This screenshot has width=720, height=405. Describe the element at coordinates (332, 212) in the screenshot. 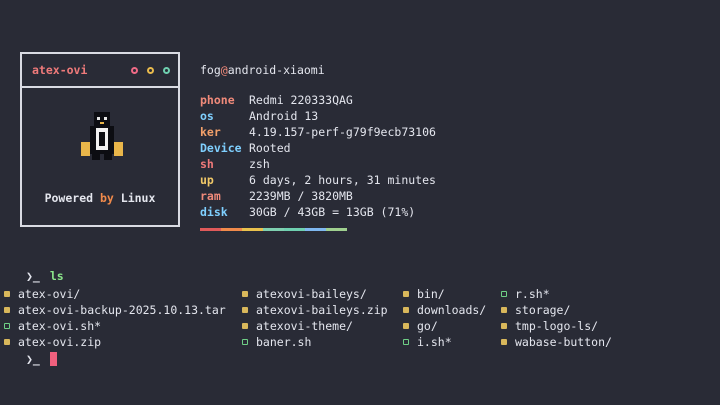

I see `info-value: 30GB / 43GB = 13GB (71%)` at that location.